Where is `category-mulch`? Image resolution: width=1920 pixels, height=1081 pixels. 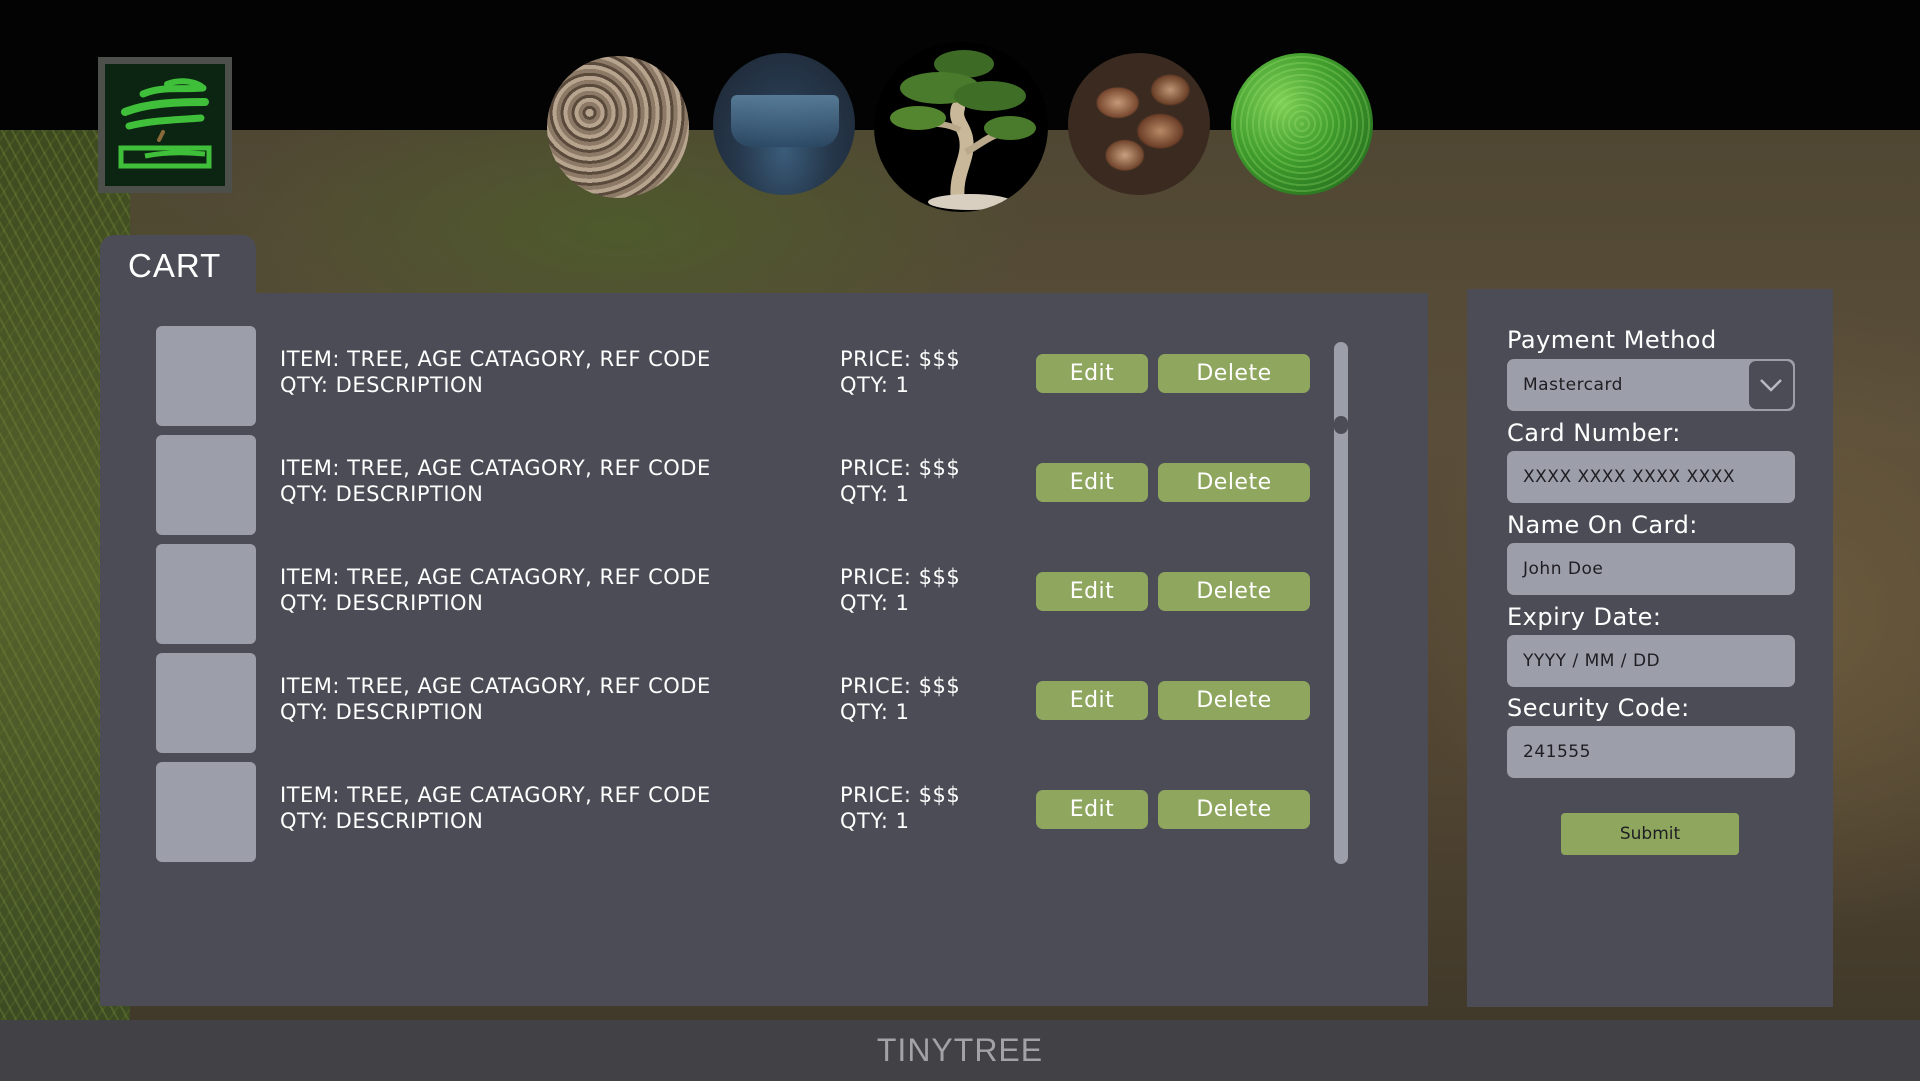
category-mulch is located at coordinates (618, 127).